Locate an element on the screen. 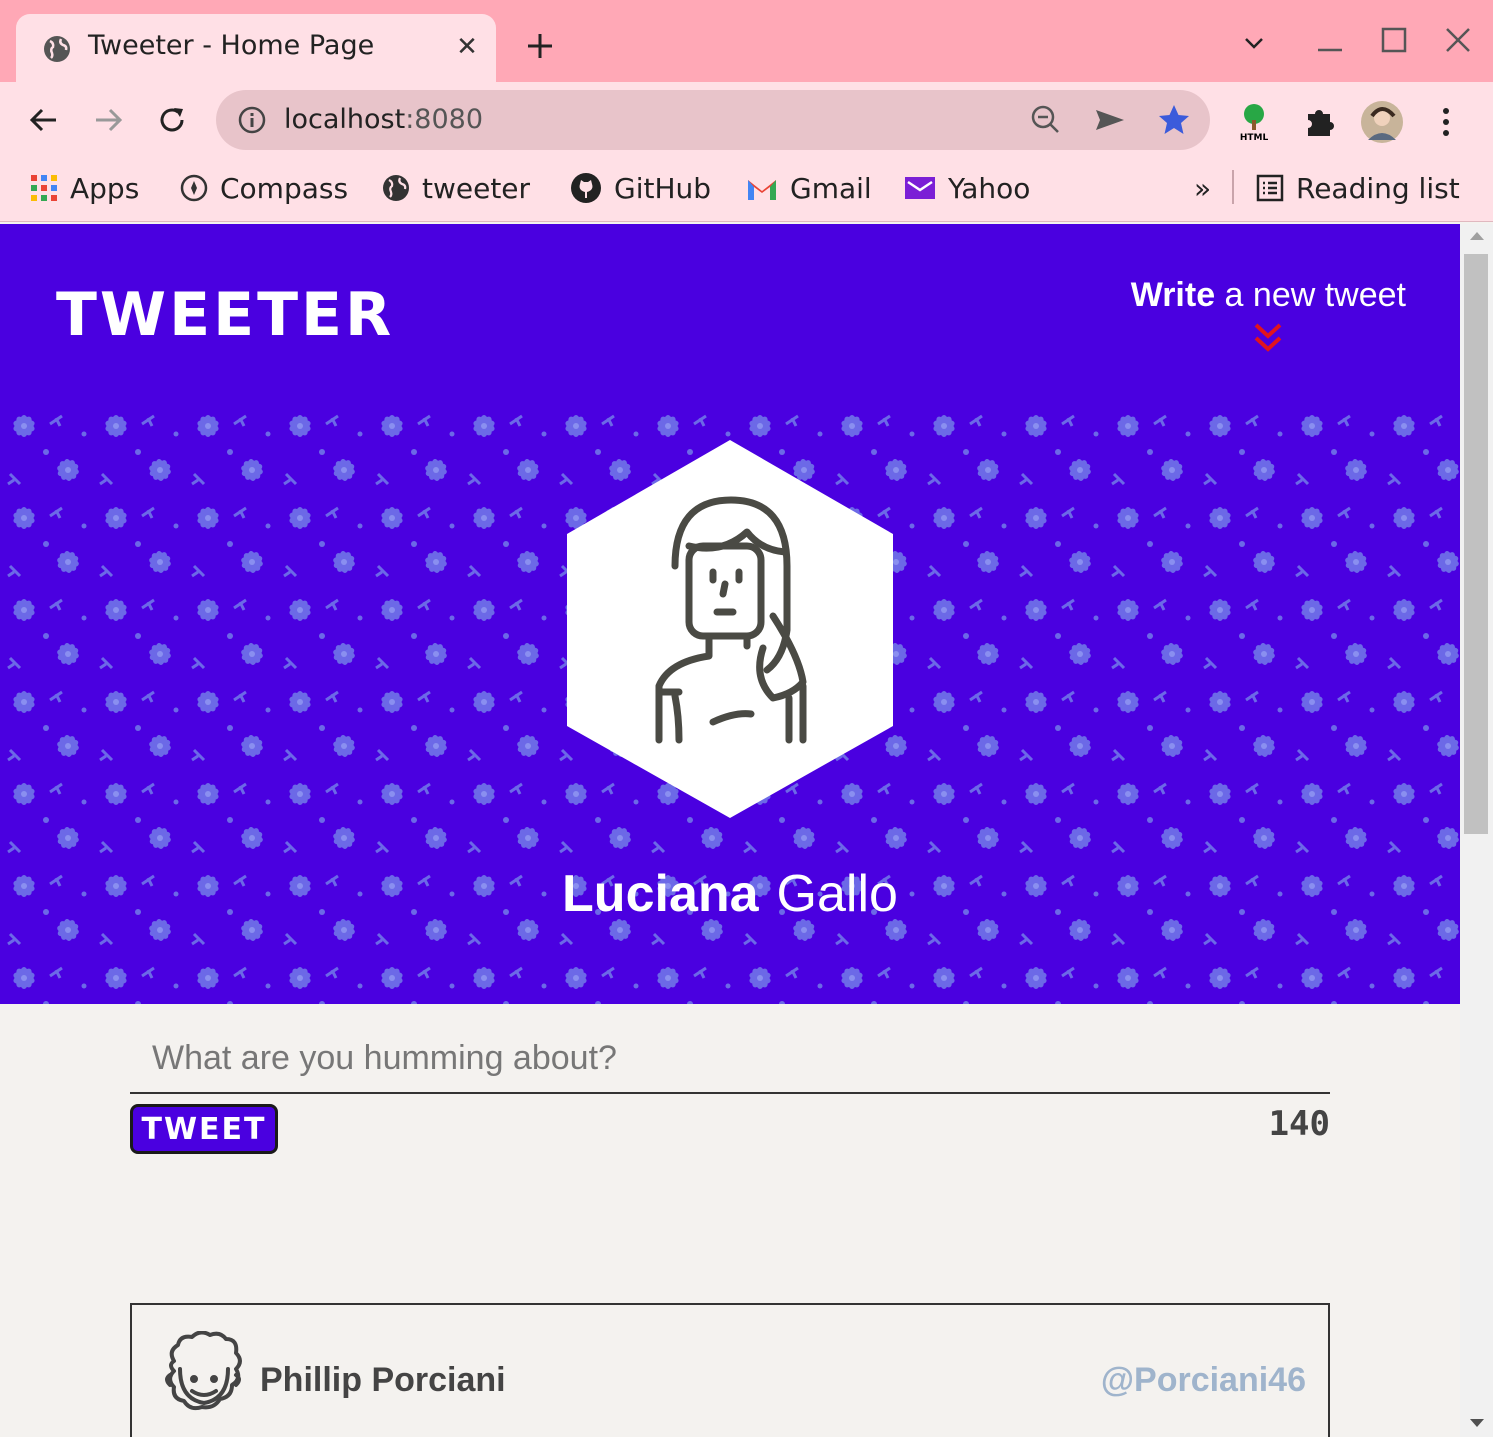 This screenshot has width=1493, height=1437. scroll-up-arrow-icon is located at coordinates (1477, 236).